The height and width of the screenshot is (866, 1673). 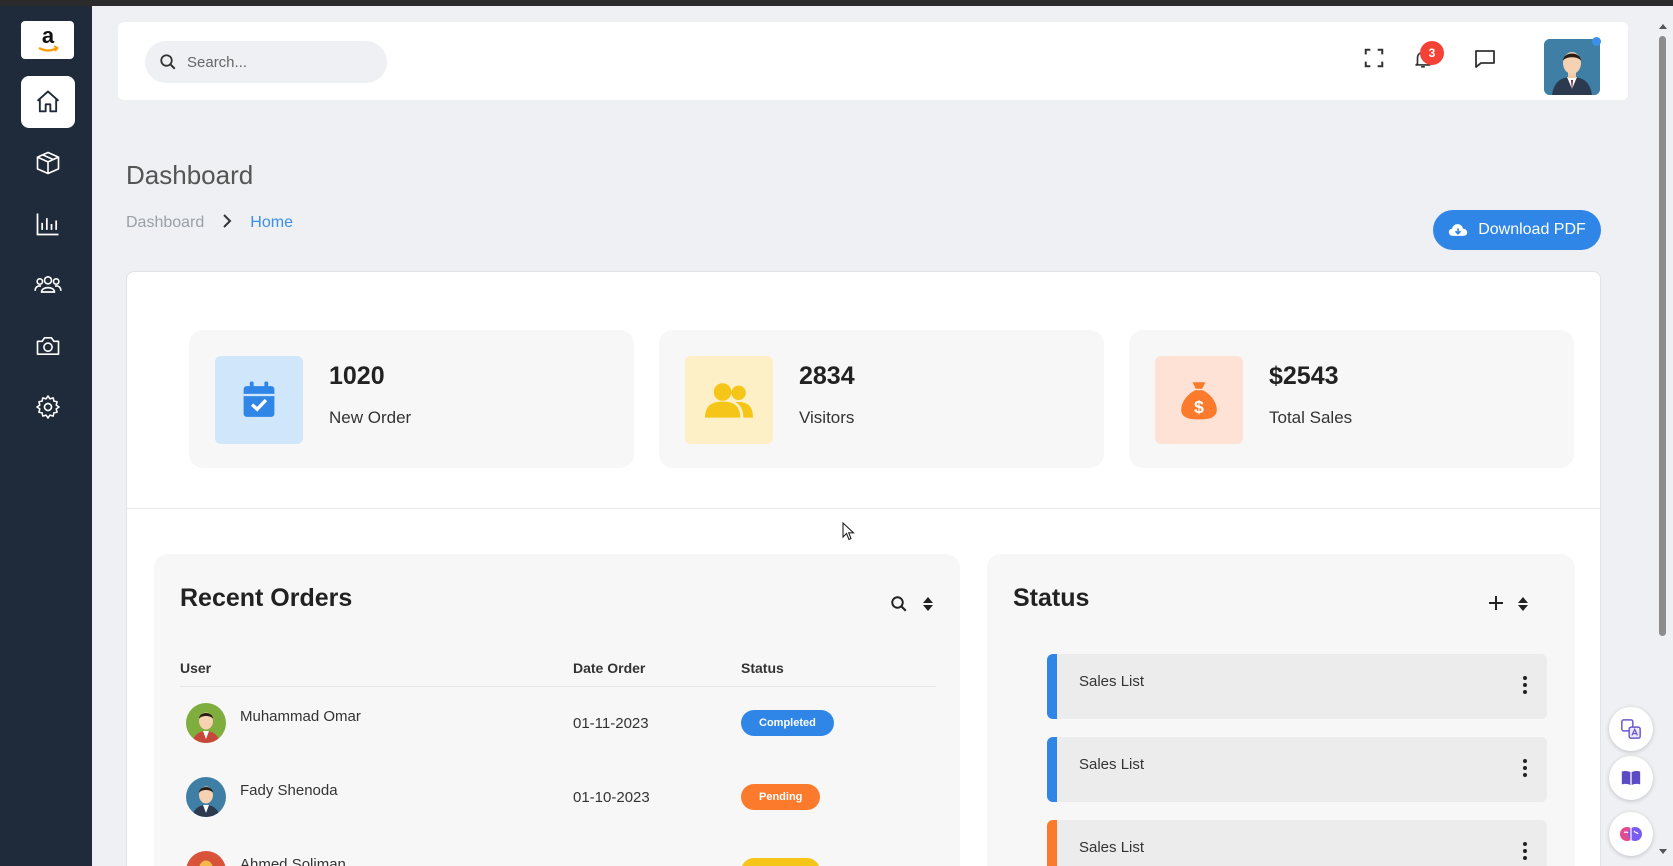 What do you see at coordinates (1532, 229) in the screenshot?
I see `download-pdf-label: Download PDF` at bounding box center [1532, 229].